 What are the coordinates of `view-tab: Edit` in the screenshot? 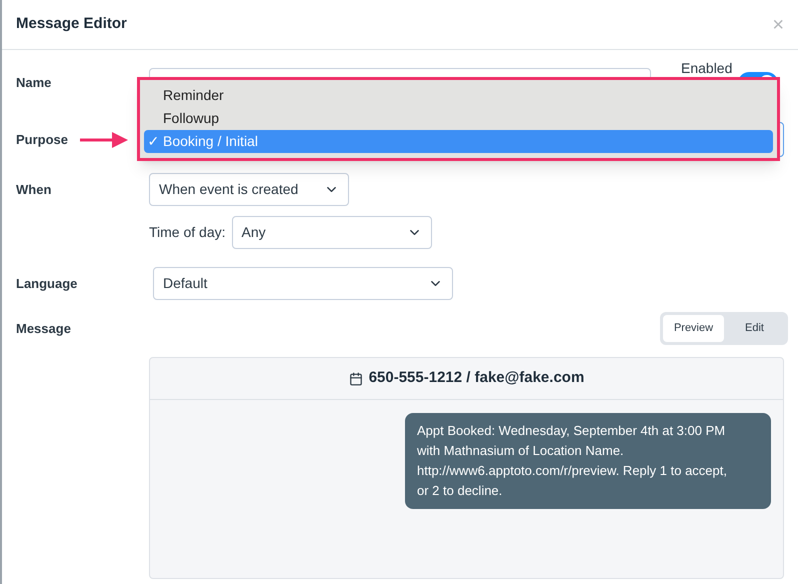 It's located at (754, 328).